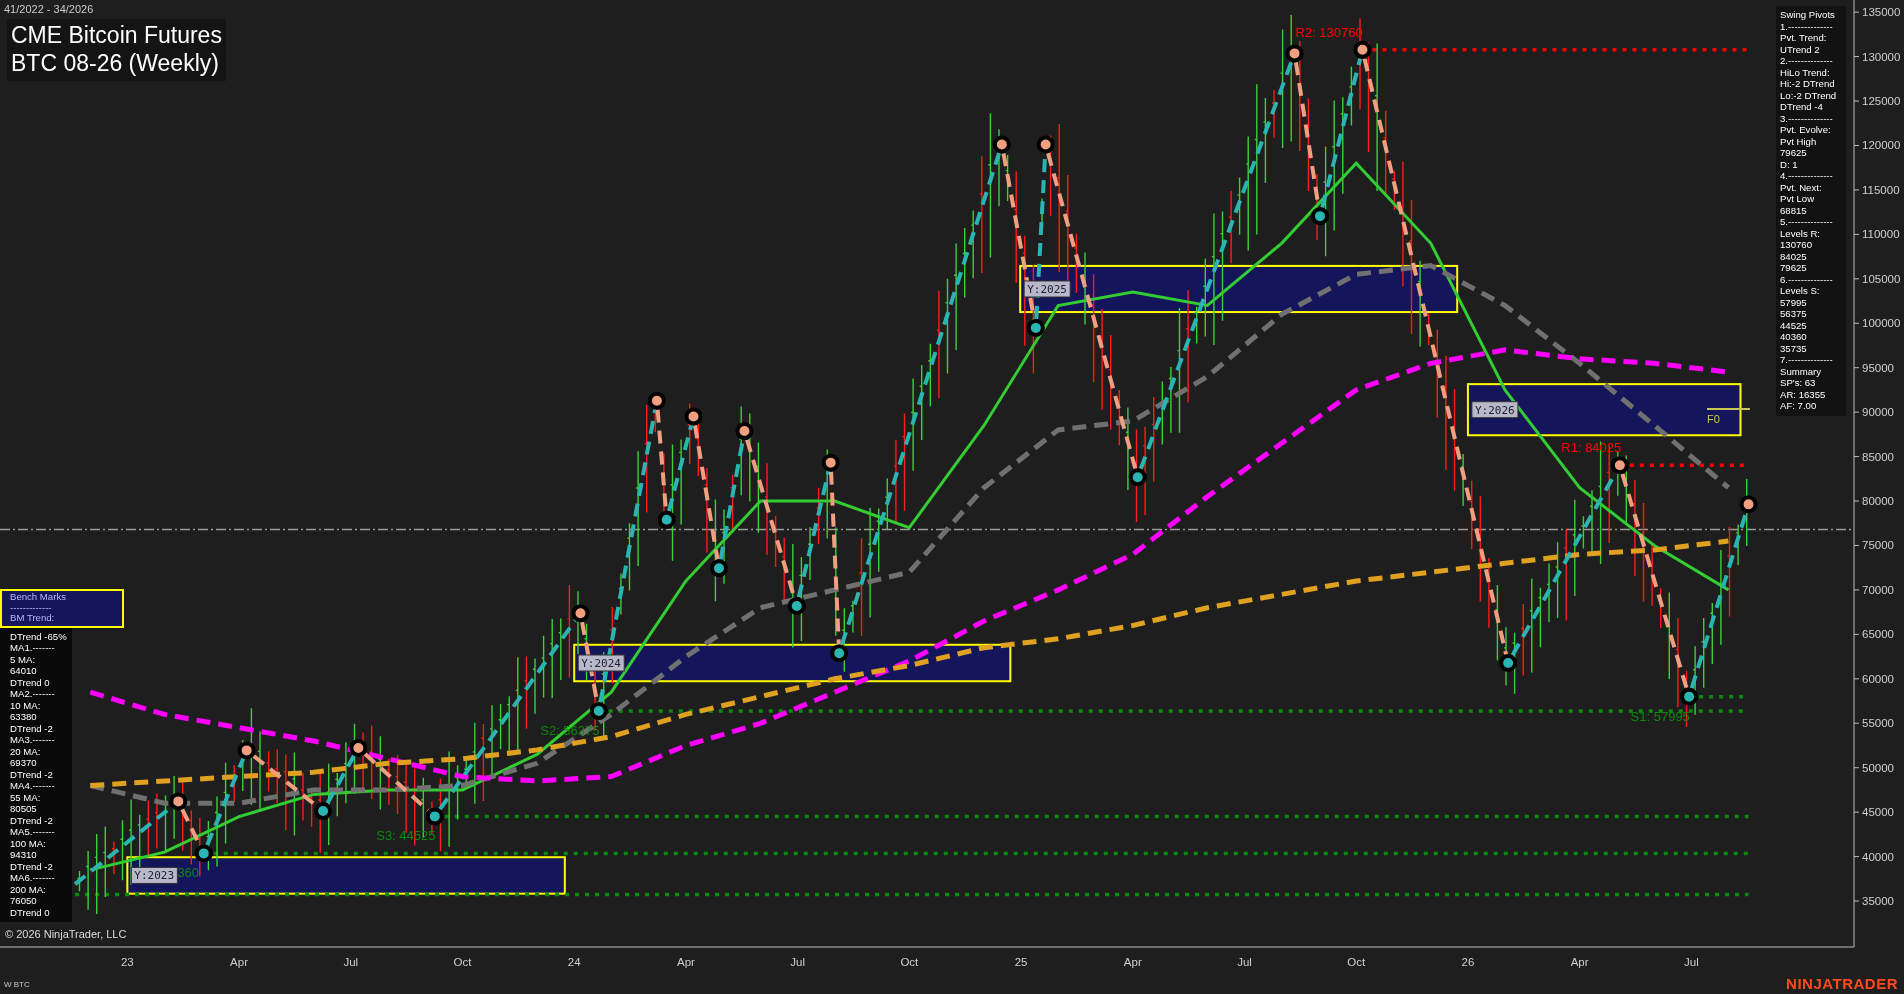 The width and height of the screenshot is (1904, 994). I want to click on panel-text: 69370, so click(24, 763).